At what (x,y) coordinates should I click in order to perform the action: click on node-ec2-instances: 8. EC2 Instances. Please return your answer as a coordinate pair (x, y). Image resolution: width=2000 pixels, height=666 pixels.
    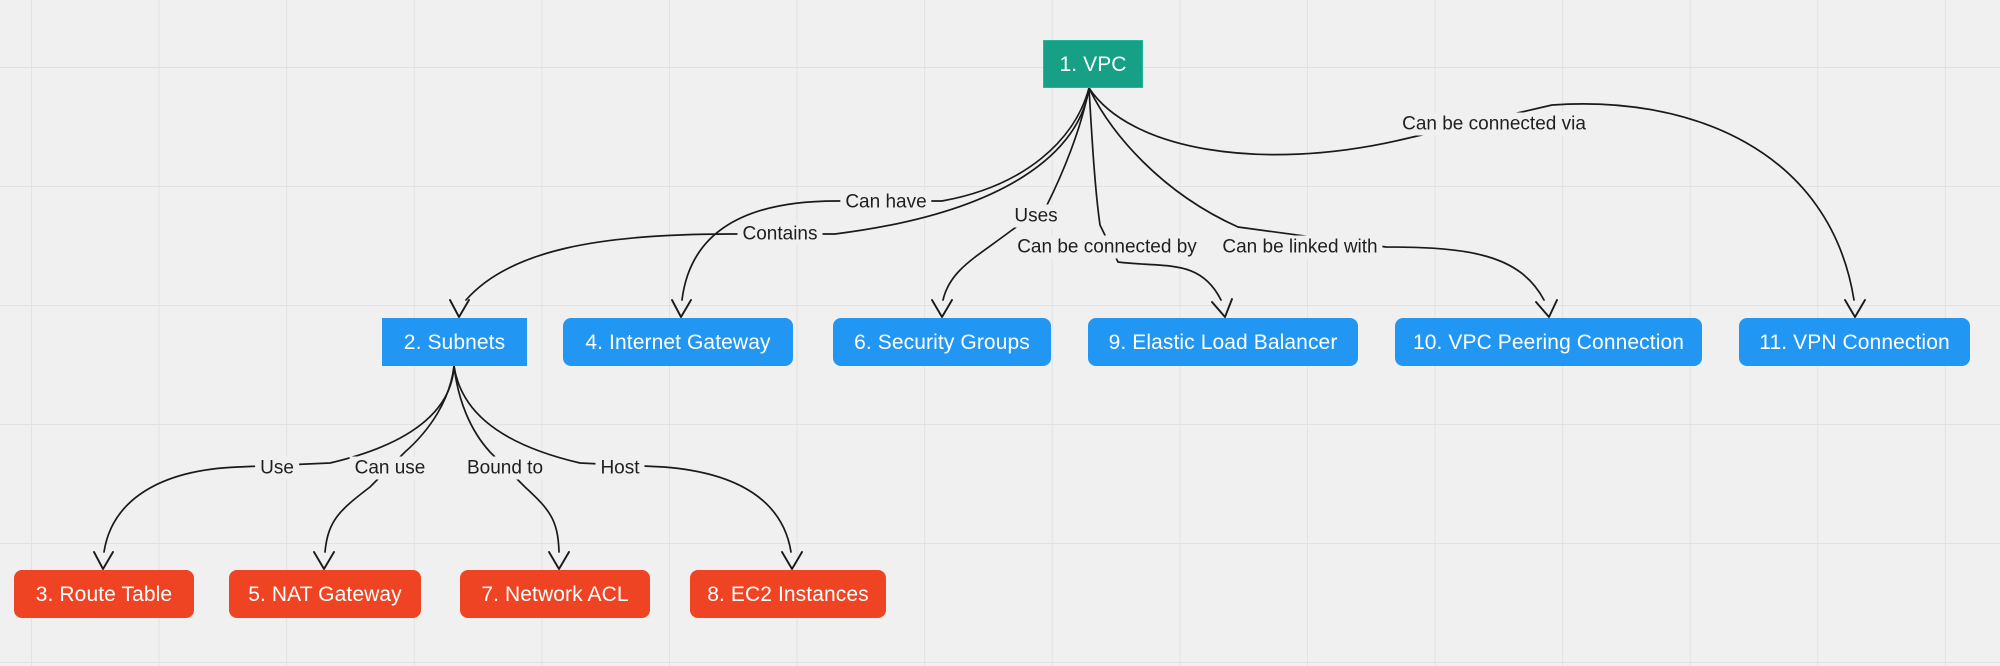
    Looking at the image, I should click on (788, 594).